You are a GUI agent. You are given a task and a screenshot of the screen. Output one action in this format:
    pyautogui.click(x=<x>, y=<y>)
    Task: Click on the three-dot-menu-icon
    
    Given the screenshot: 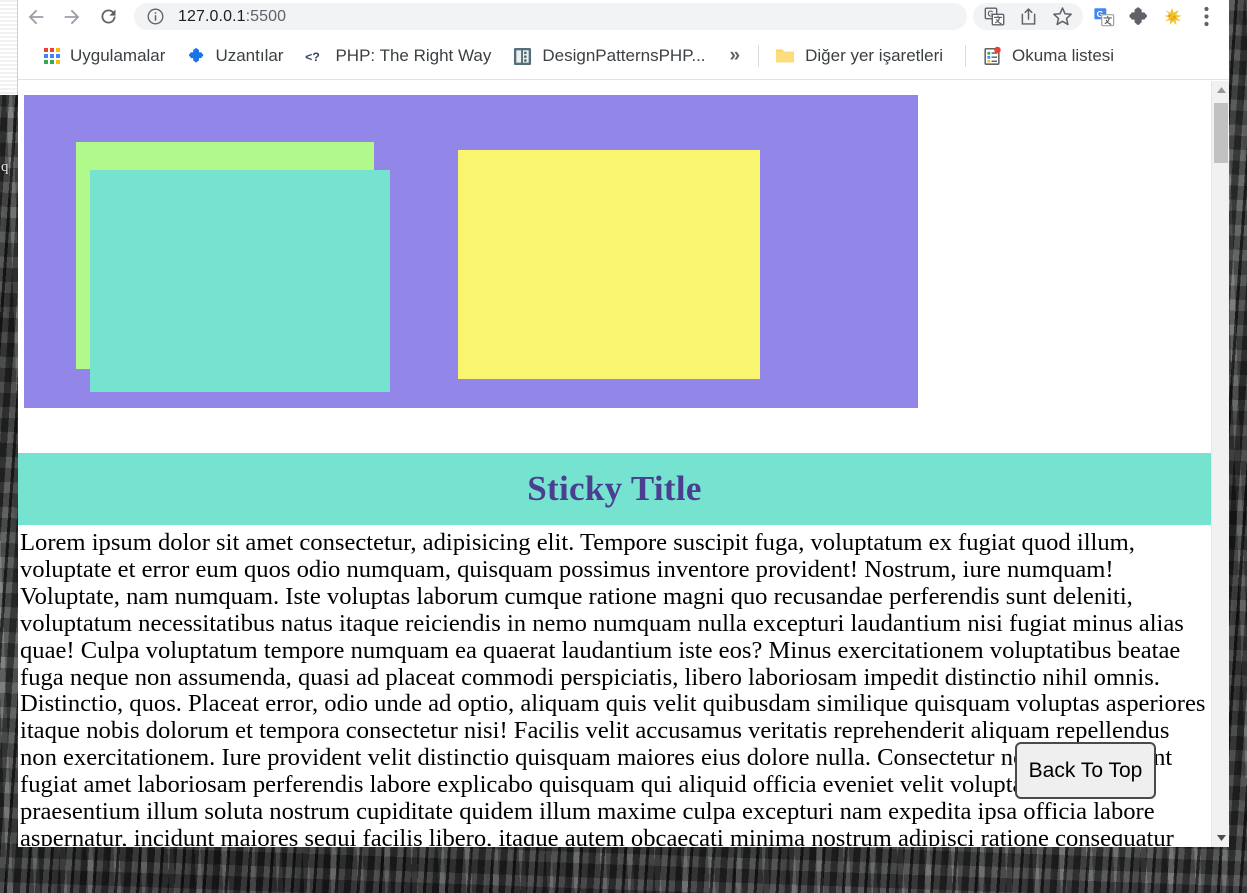 What is the action you would take?
    pyautogui.click(x=1206, y=16)
    